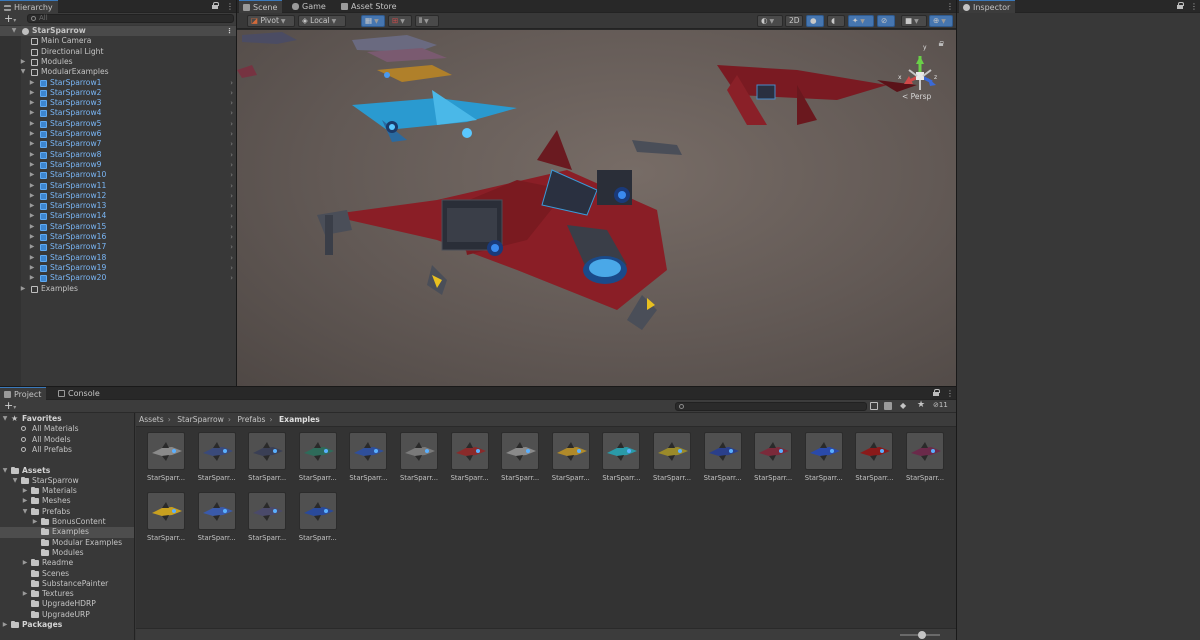  What do you see at coordinates (130, 18) in the screenshot?
I see `hierarchy-search-input: All` at bounding box center [130, 18].